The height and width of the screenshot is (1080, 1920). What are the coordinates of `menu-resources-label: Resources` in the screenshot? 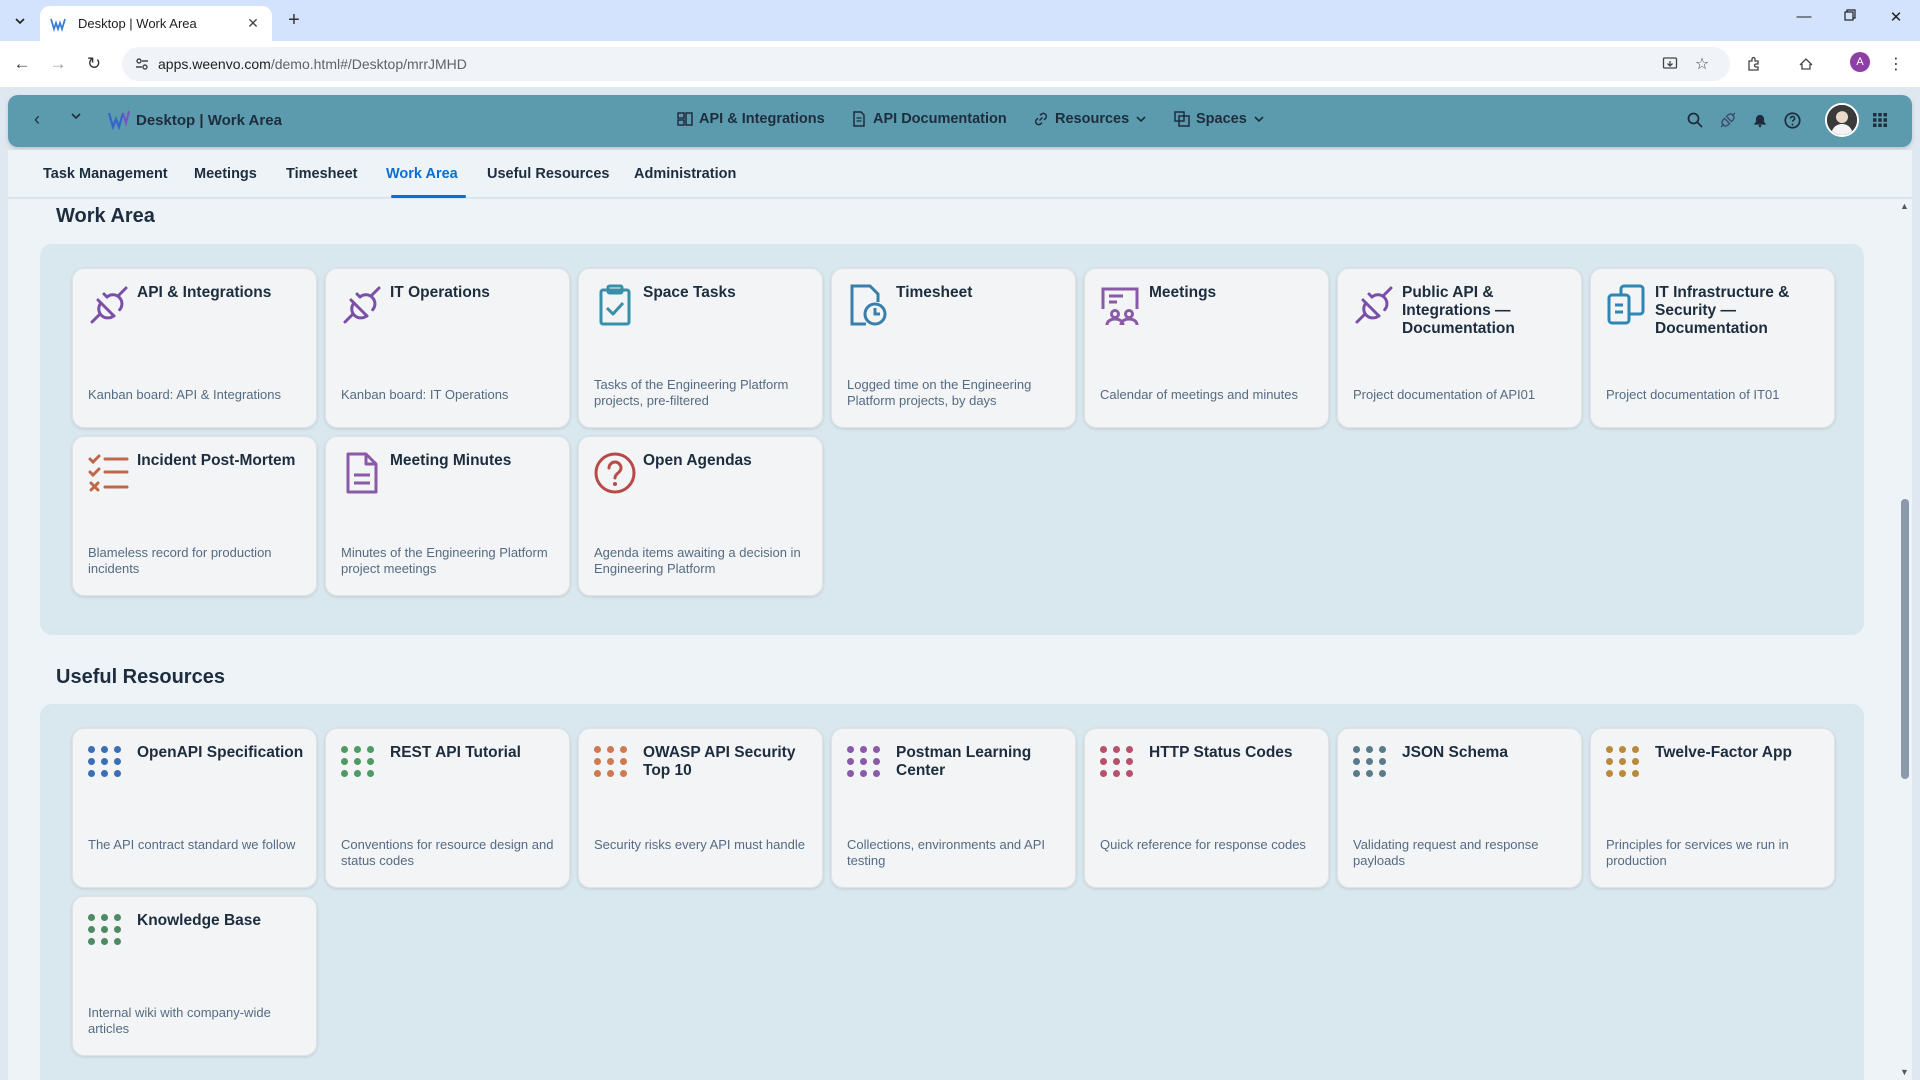 It's located at (1092, 119).